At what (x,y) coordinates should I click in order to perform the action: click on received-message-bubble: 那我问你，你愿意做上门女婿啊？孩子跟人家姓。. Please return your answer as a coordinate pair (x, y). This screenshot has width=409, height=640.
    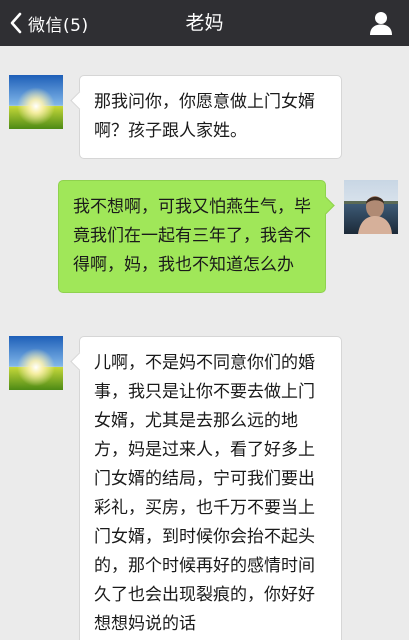
    Looking at the image, I should click on (206, 117).